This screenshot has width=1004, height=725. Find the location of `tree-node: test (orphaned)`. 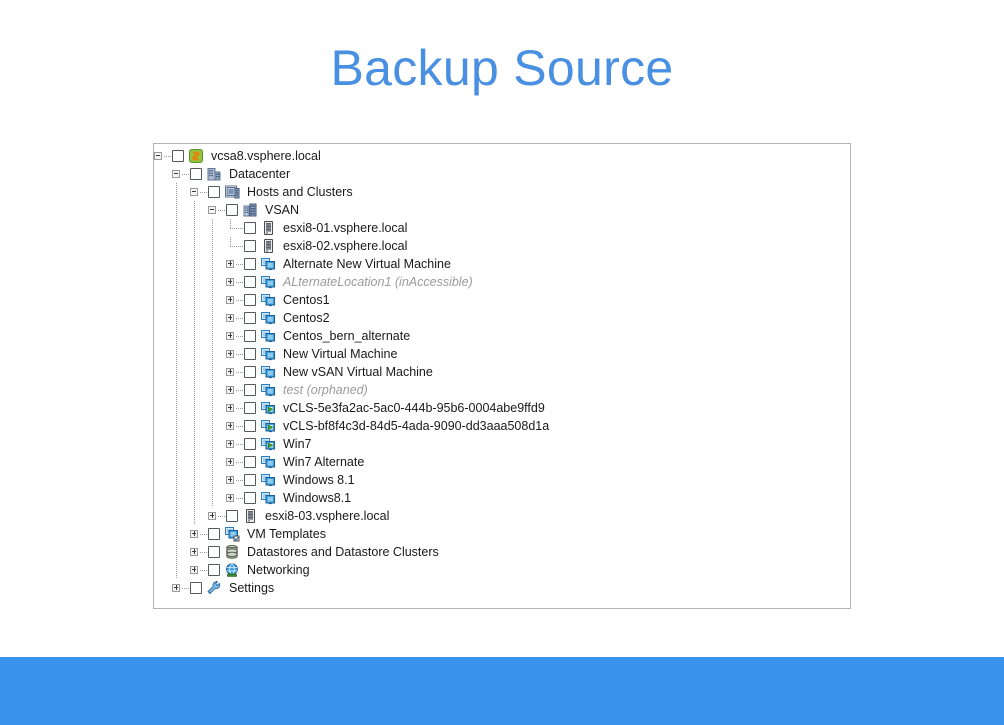

tree-node: test (orphaned) is located at coordinates (502, 390).